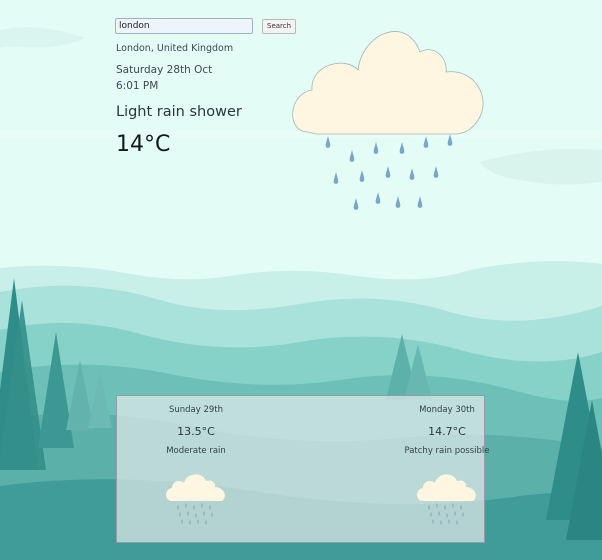 This screenshot has height=560, width=602. I want to click on current-temperature: 14°C, so click(143, 144).